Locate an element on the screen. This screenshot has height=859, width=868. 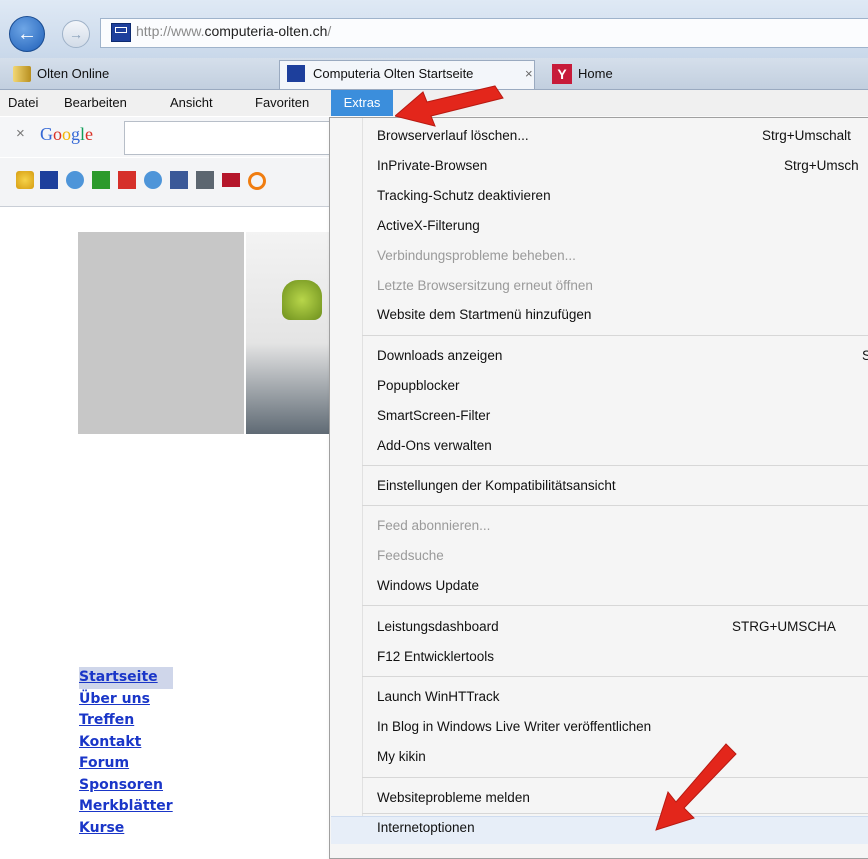
menu-item-popupblocker: Popupblocker is located at coordinates (418, 385).